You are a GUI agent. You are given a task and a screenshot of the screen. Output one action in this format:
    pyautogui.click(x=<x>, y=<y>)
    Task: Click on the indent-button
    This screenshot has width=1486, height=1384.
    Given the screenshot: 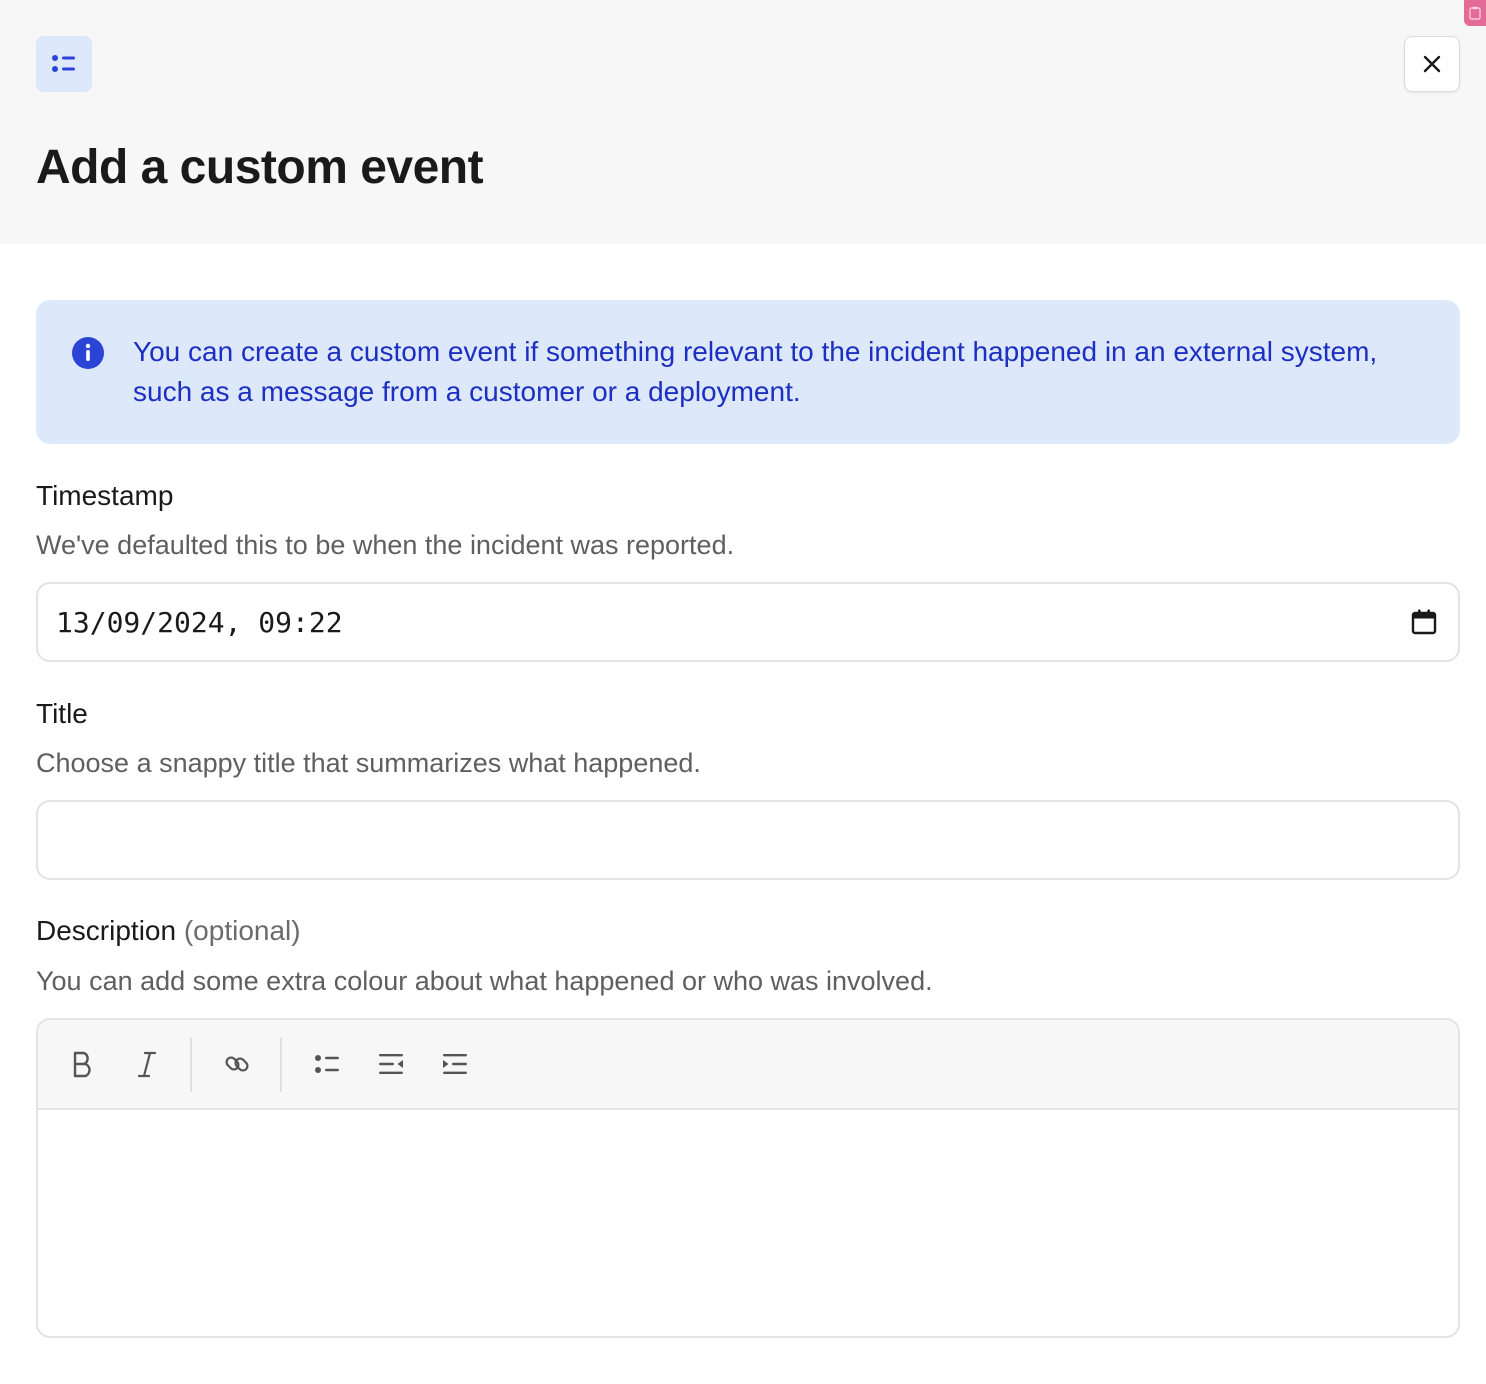 What is the action you would take?
    pyautogui.click(x=455, y=1064)
    